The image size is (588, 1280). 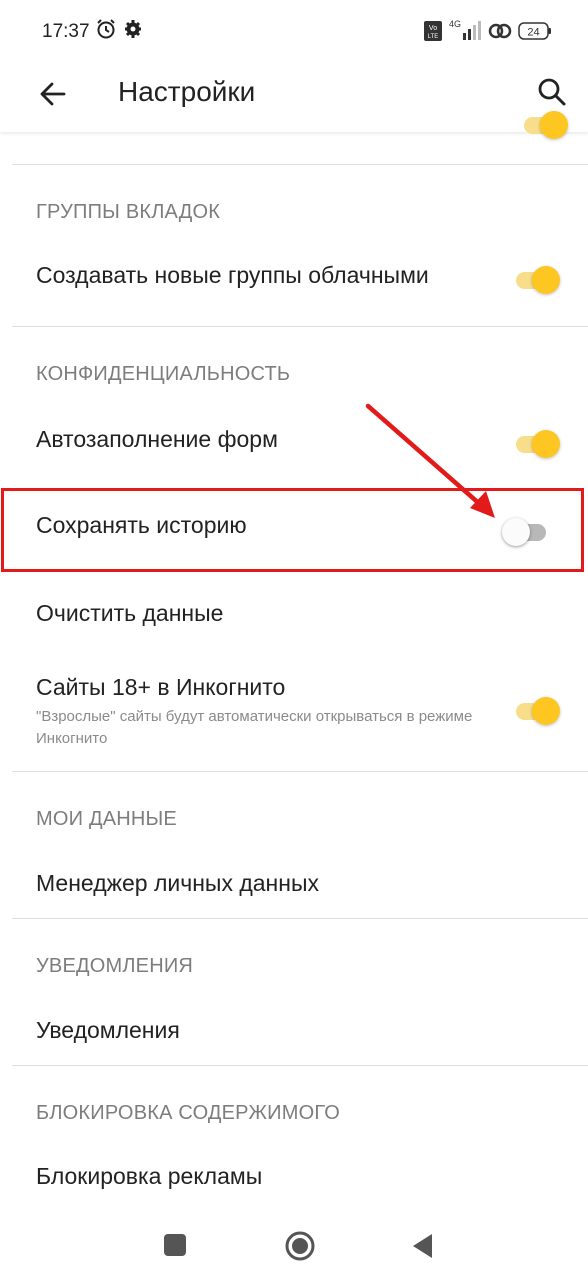 What do you see at coordinates (467, 32) in the screenshot?
I see `signal-4g-icon: 4G` at bounding box center [467, 32].